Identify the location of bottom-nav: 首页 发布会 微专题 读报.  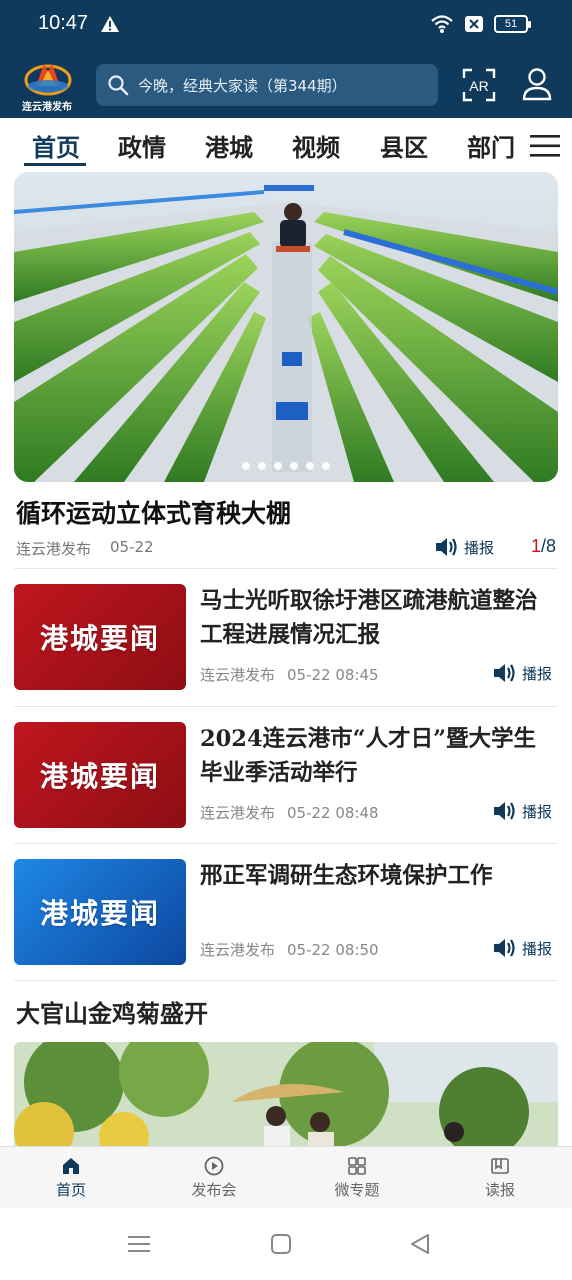
(286, 1177).